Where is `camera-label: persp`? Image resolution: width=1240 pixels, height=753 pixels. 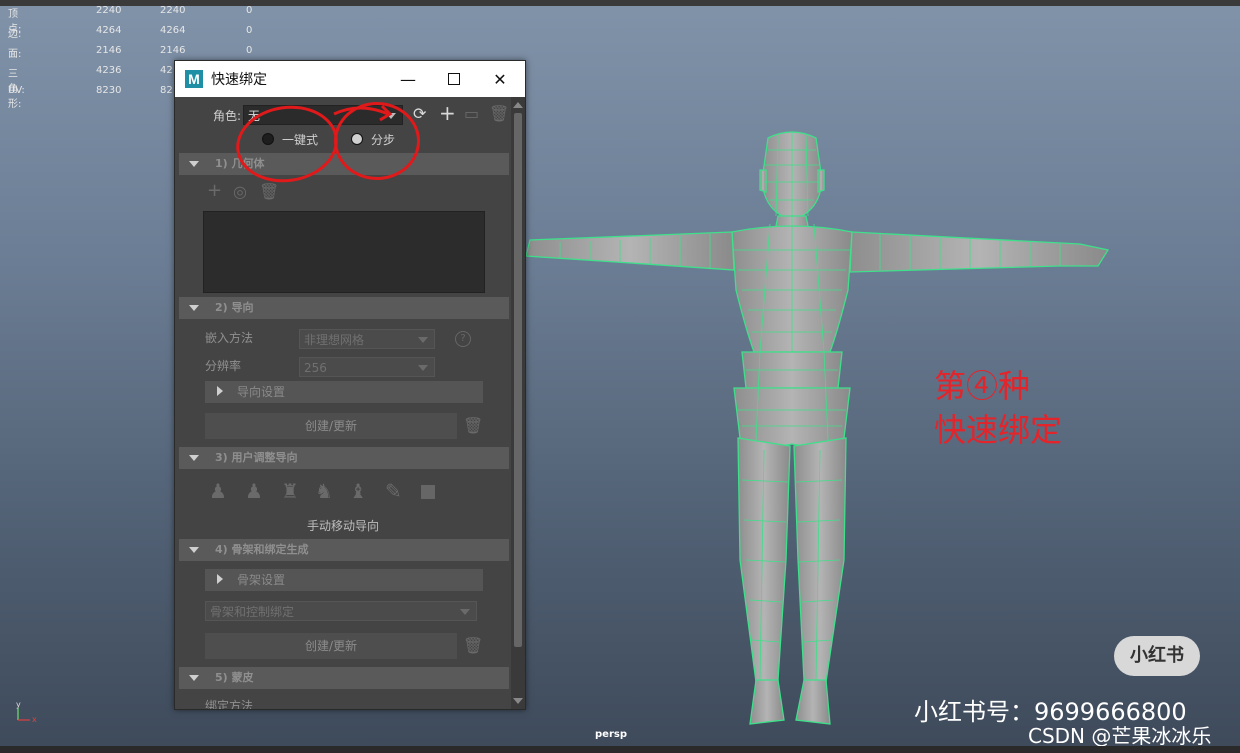 camera-label: persp is located at coordinates (611, 734).